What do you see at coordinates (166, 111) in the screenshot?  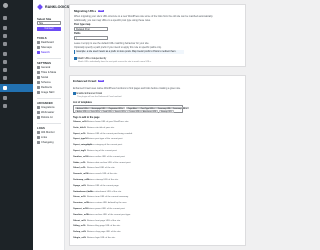 I see `template-chip: Sitemap URL` at bounding box center [166, 111].